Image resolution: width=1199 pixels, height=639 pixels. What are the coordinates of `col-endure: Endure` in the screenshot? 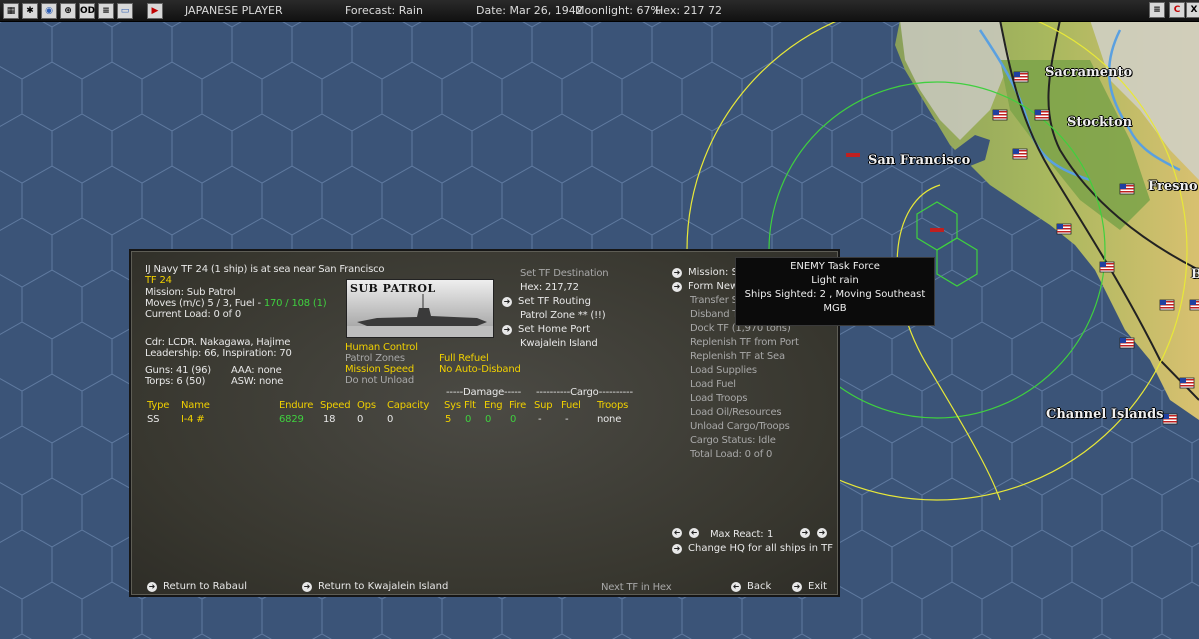 It's located at (296, 405).